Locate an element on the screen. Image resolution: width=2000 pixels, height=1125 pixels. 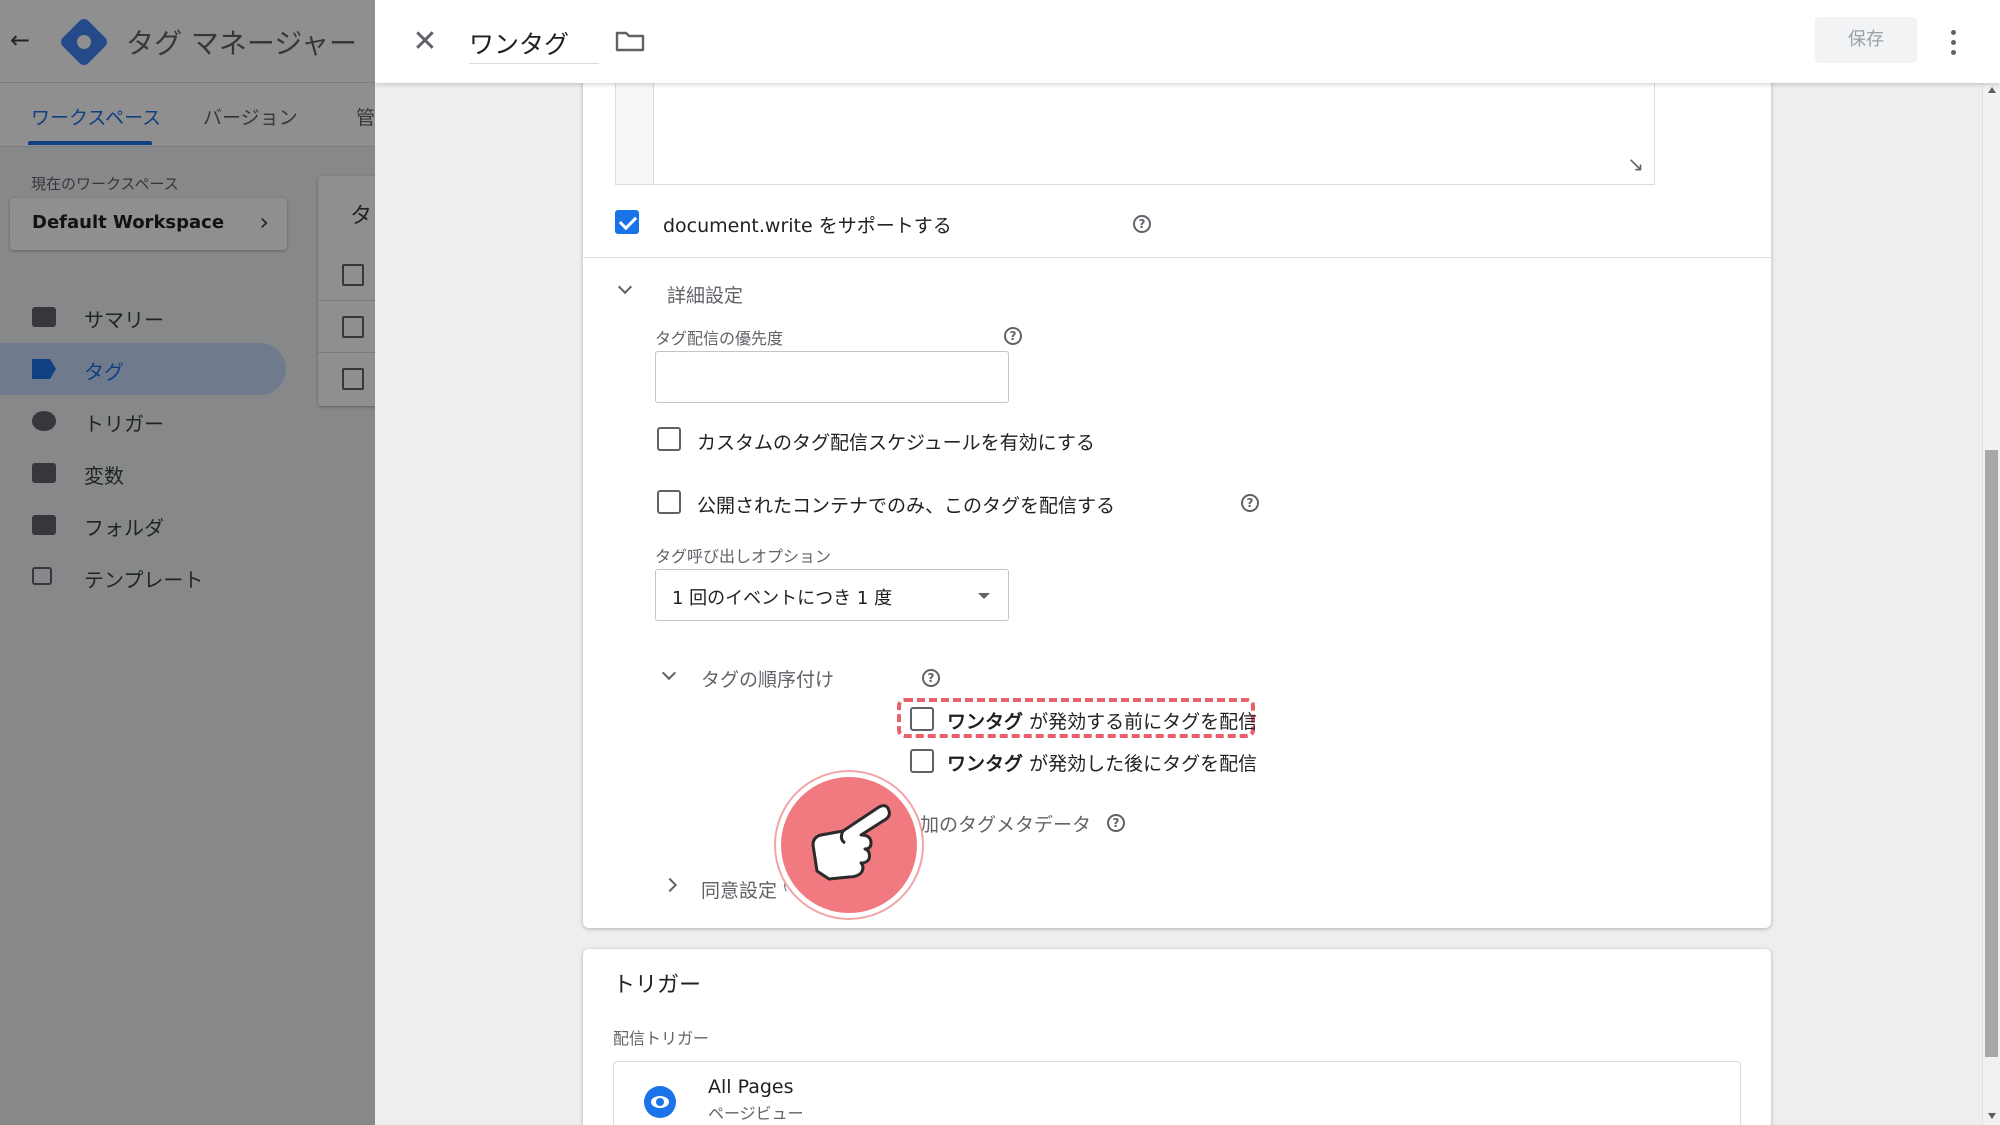
eye-icon is located at coordinates (660, 1102).